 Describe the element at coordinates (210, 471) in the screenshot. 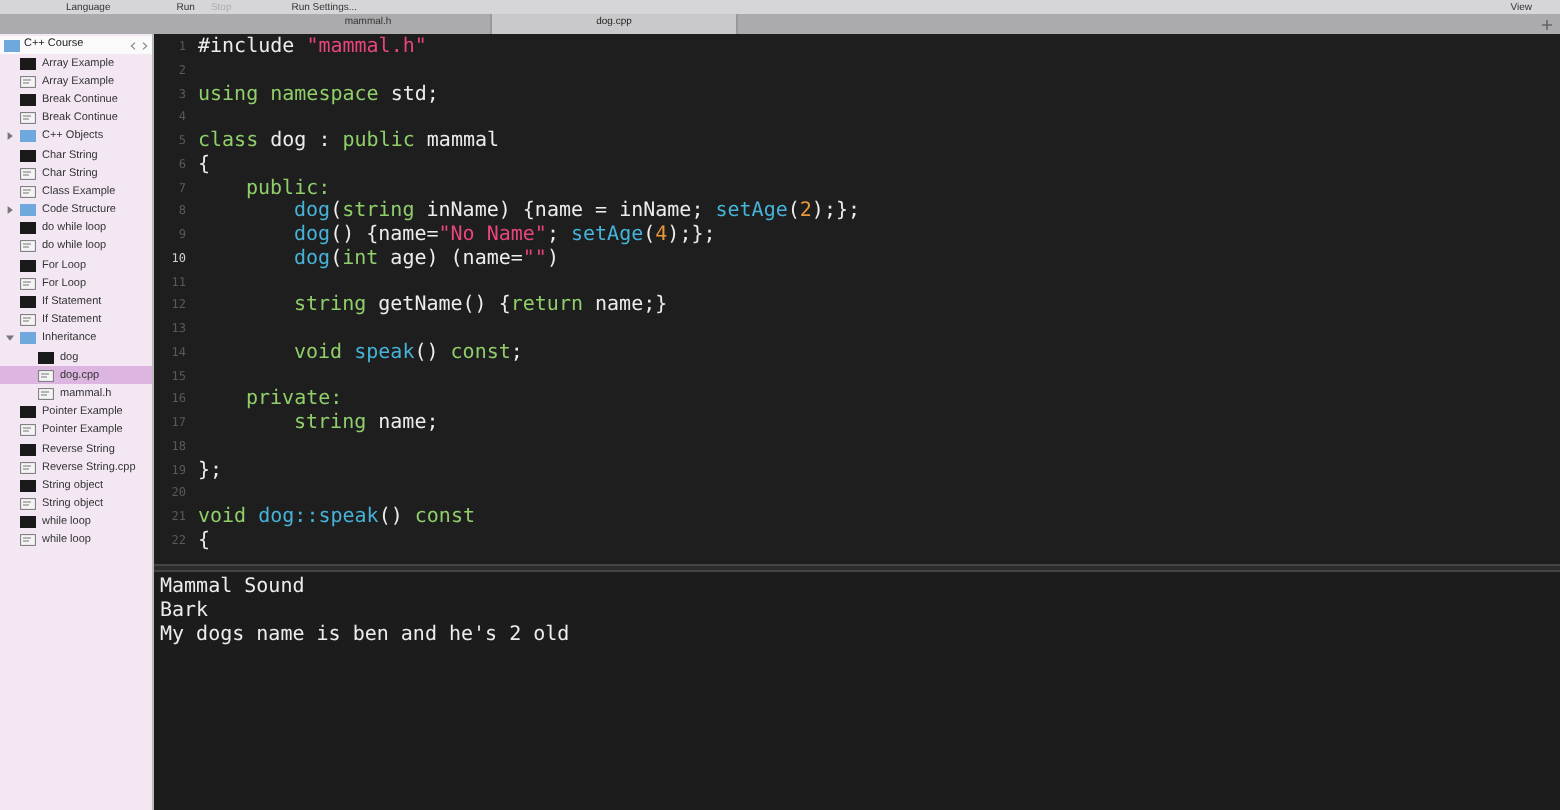

I see `code-line: };` at that location.